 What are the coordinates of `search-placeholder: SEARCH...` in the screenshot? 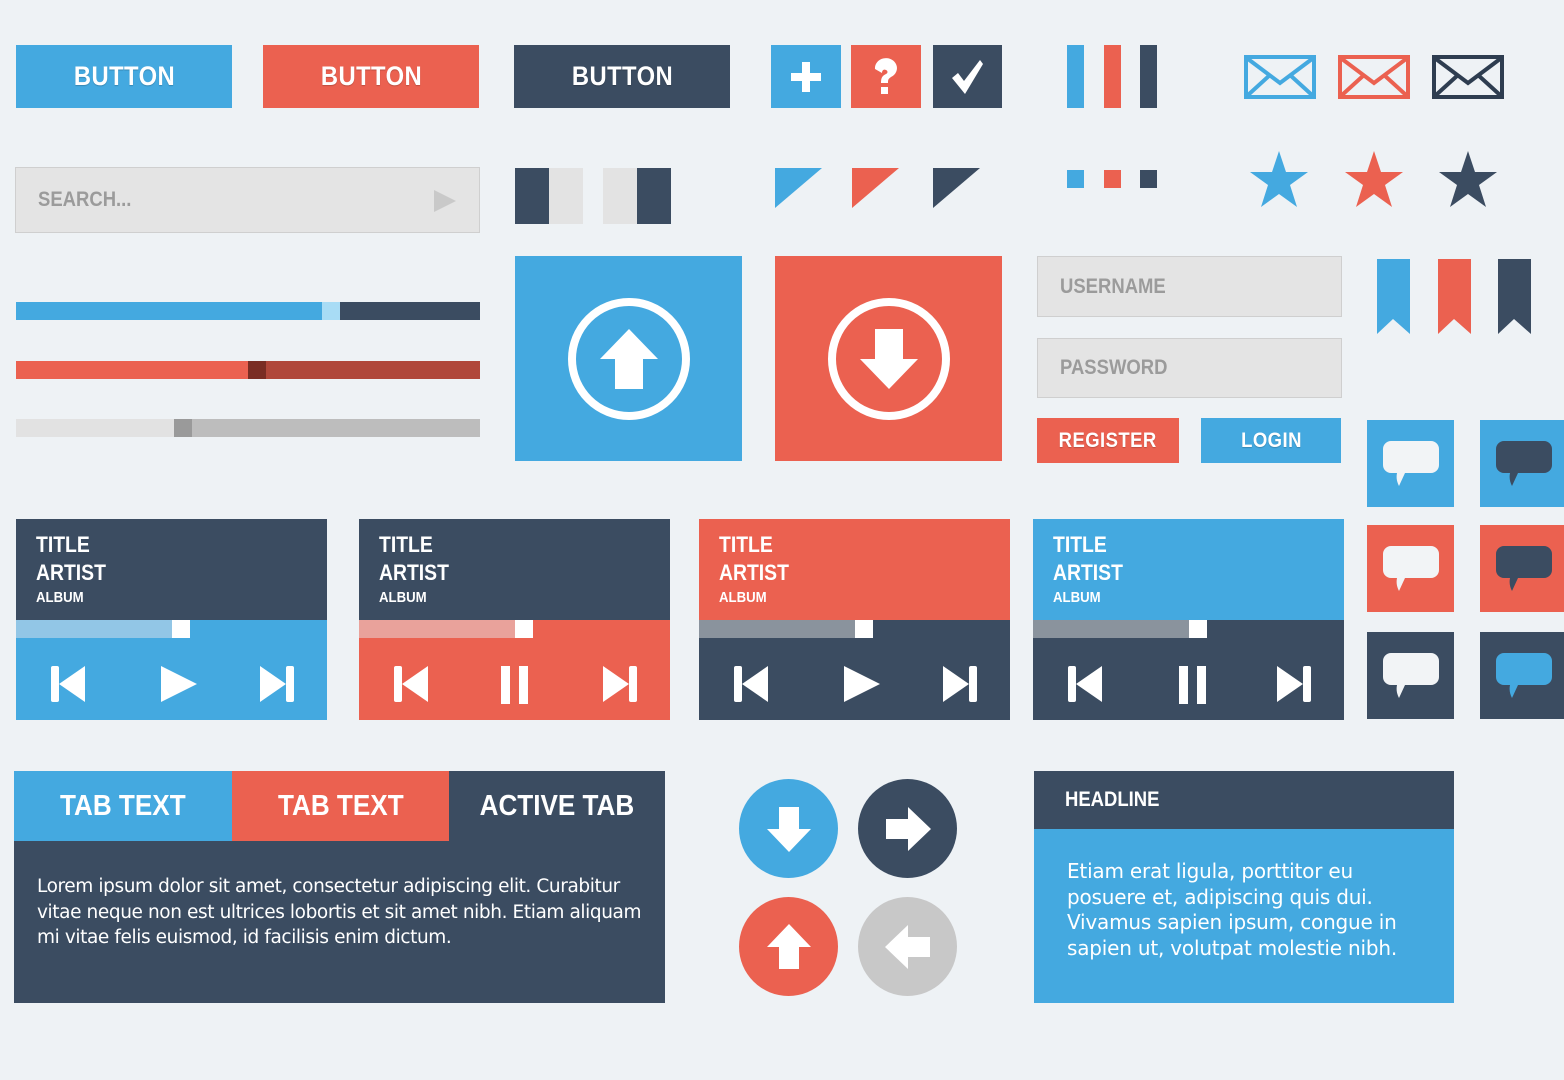 It's located at (85, 199).